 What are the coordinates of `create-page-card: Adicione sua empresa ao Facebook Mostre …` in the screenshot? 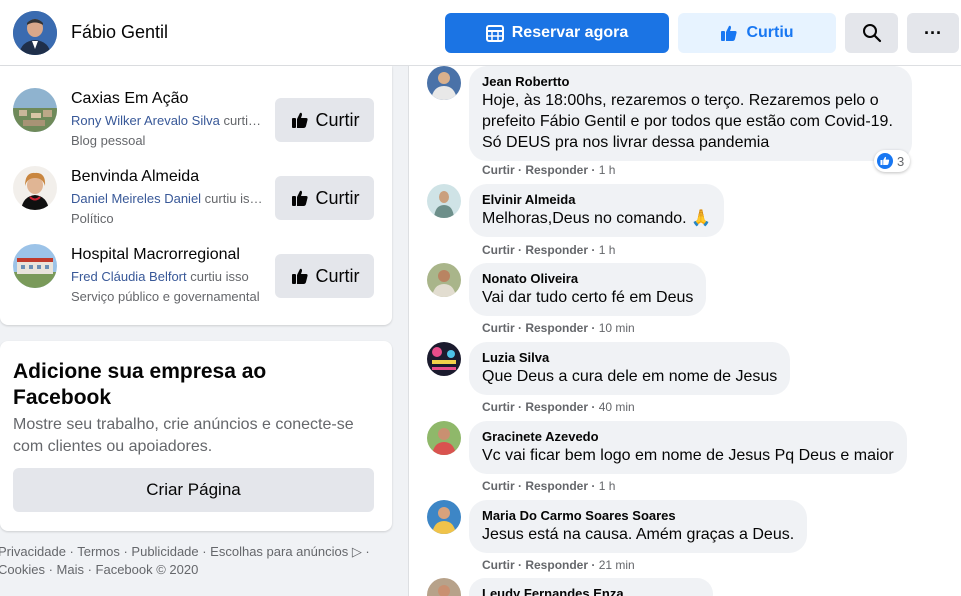 It's located at (196, 436).